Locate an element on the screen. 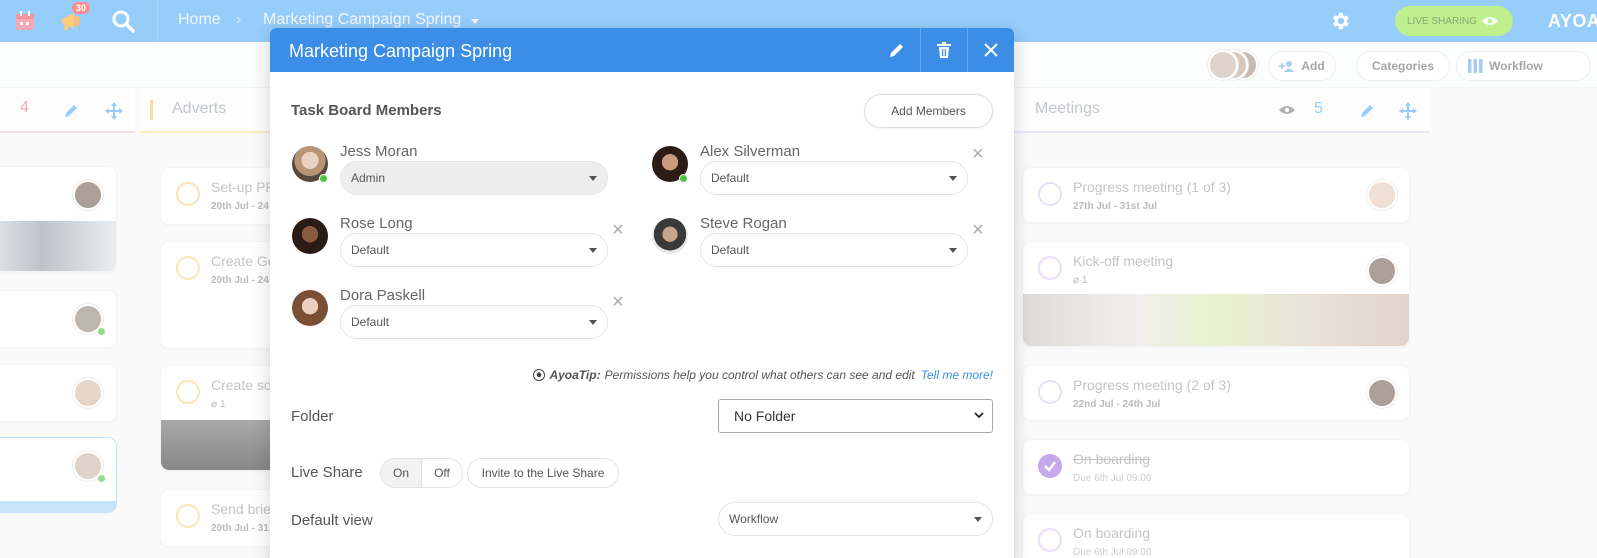  member-name: Dora Paskell is located at coordinates (383, 295).